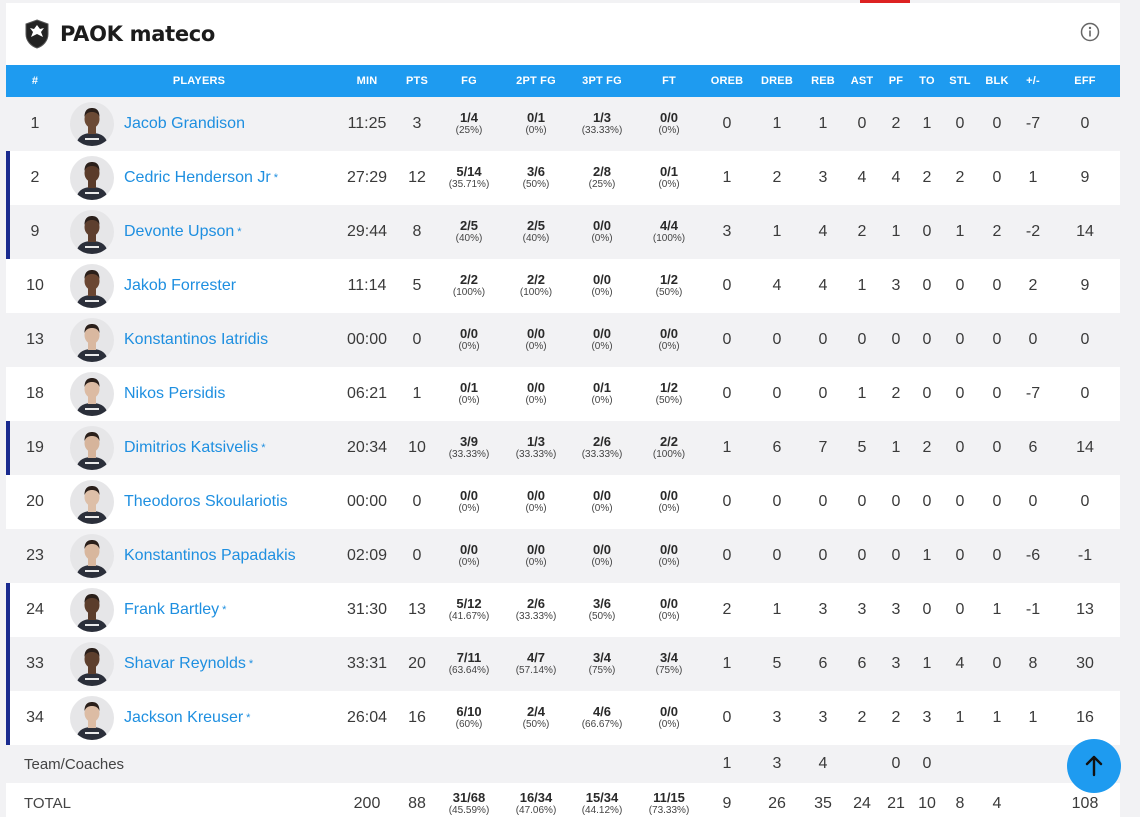 The height and width of the screenshot is (817, 1140). Describe the element at coordinates (536, 81) in the screenshot. I see `column-header-5: 2PT FG` at that location.